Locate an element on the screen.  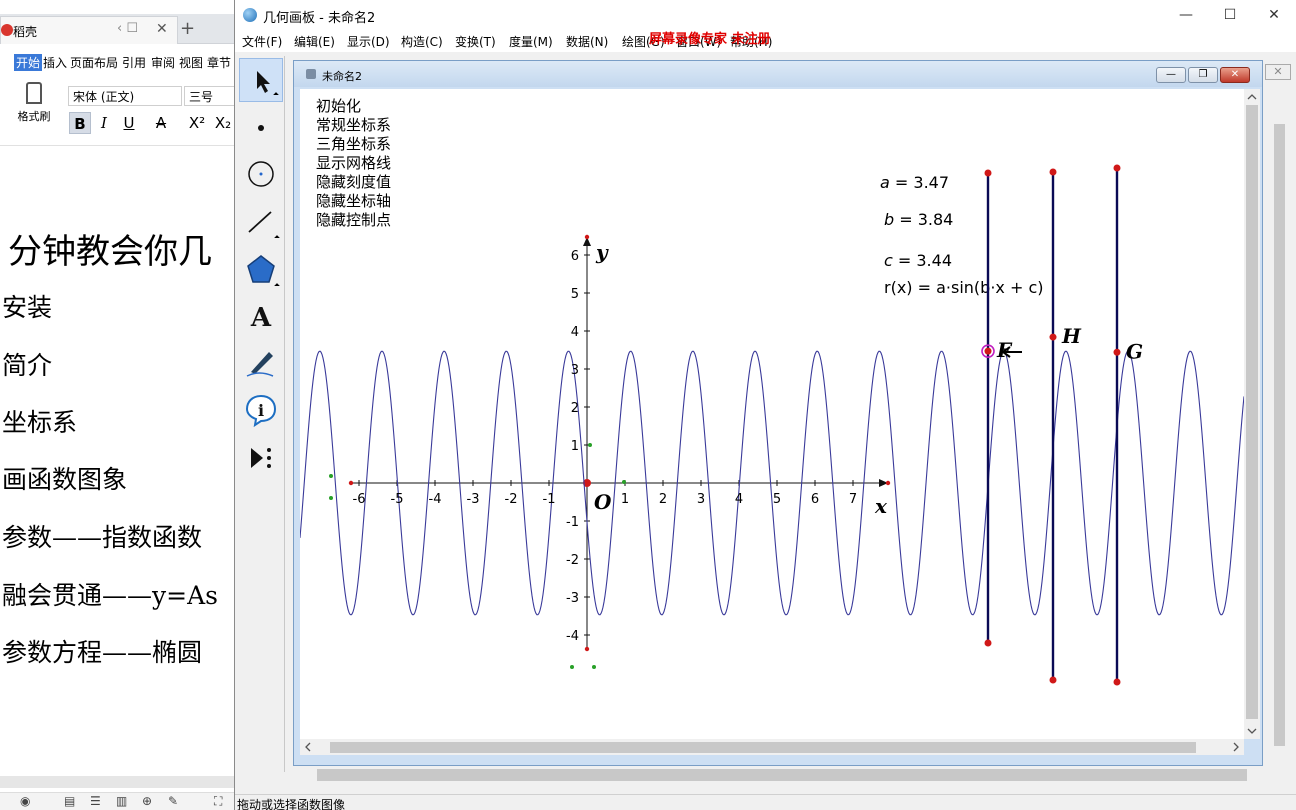
doc-line-ellipse: 参数方程——椭圆 is located at coordinates (102, 652).